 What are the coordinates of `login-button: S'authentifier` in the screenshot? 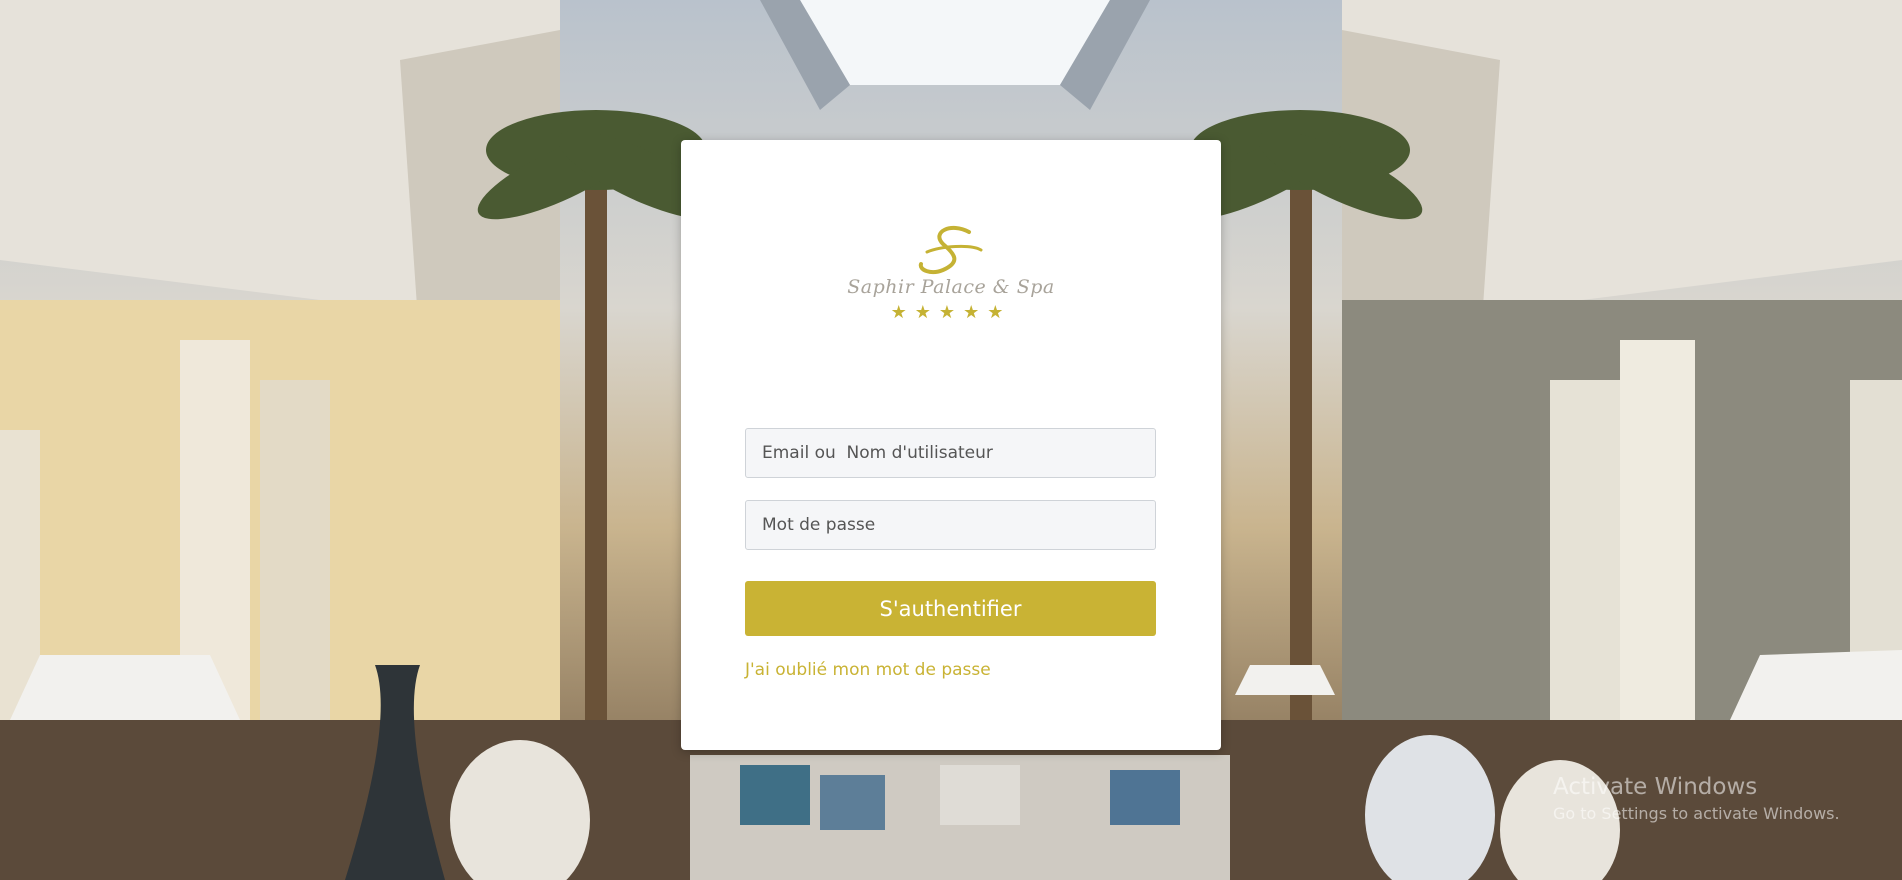 It's located at (950, 608).